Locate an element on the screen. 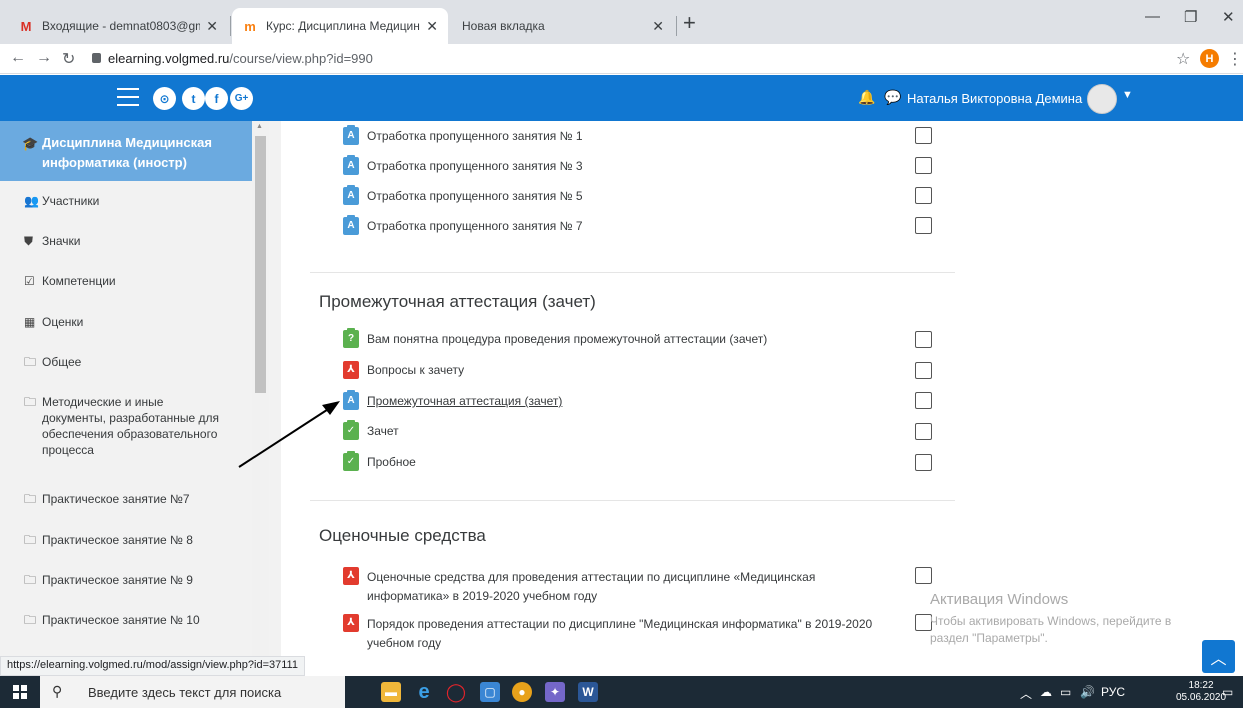 This screenshot has height=708, width=1243. reload-icon: ↻ is located at coordinates (68, 59).